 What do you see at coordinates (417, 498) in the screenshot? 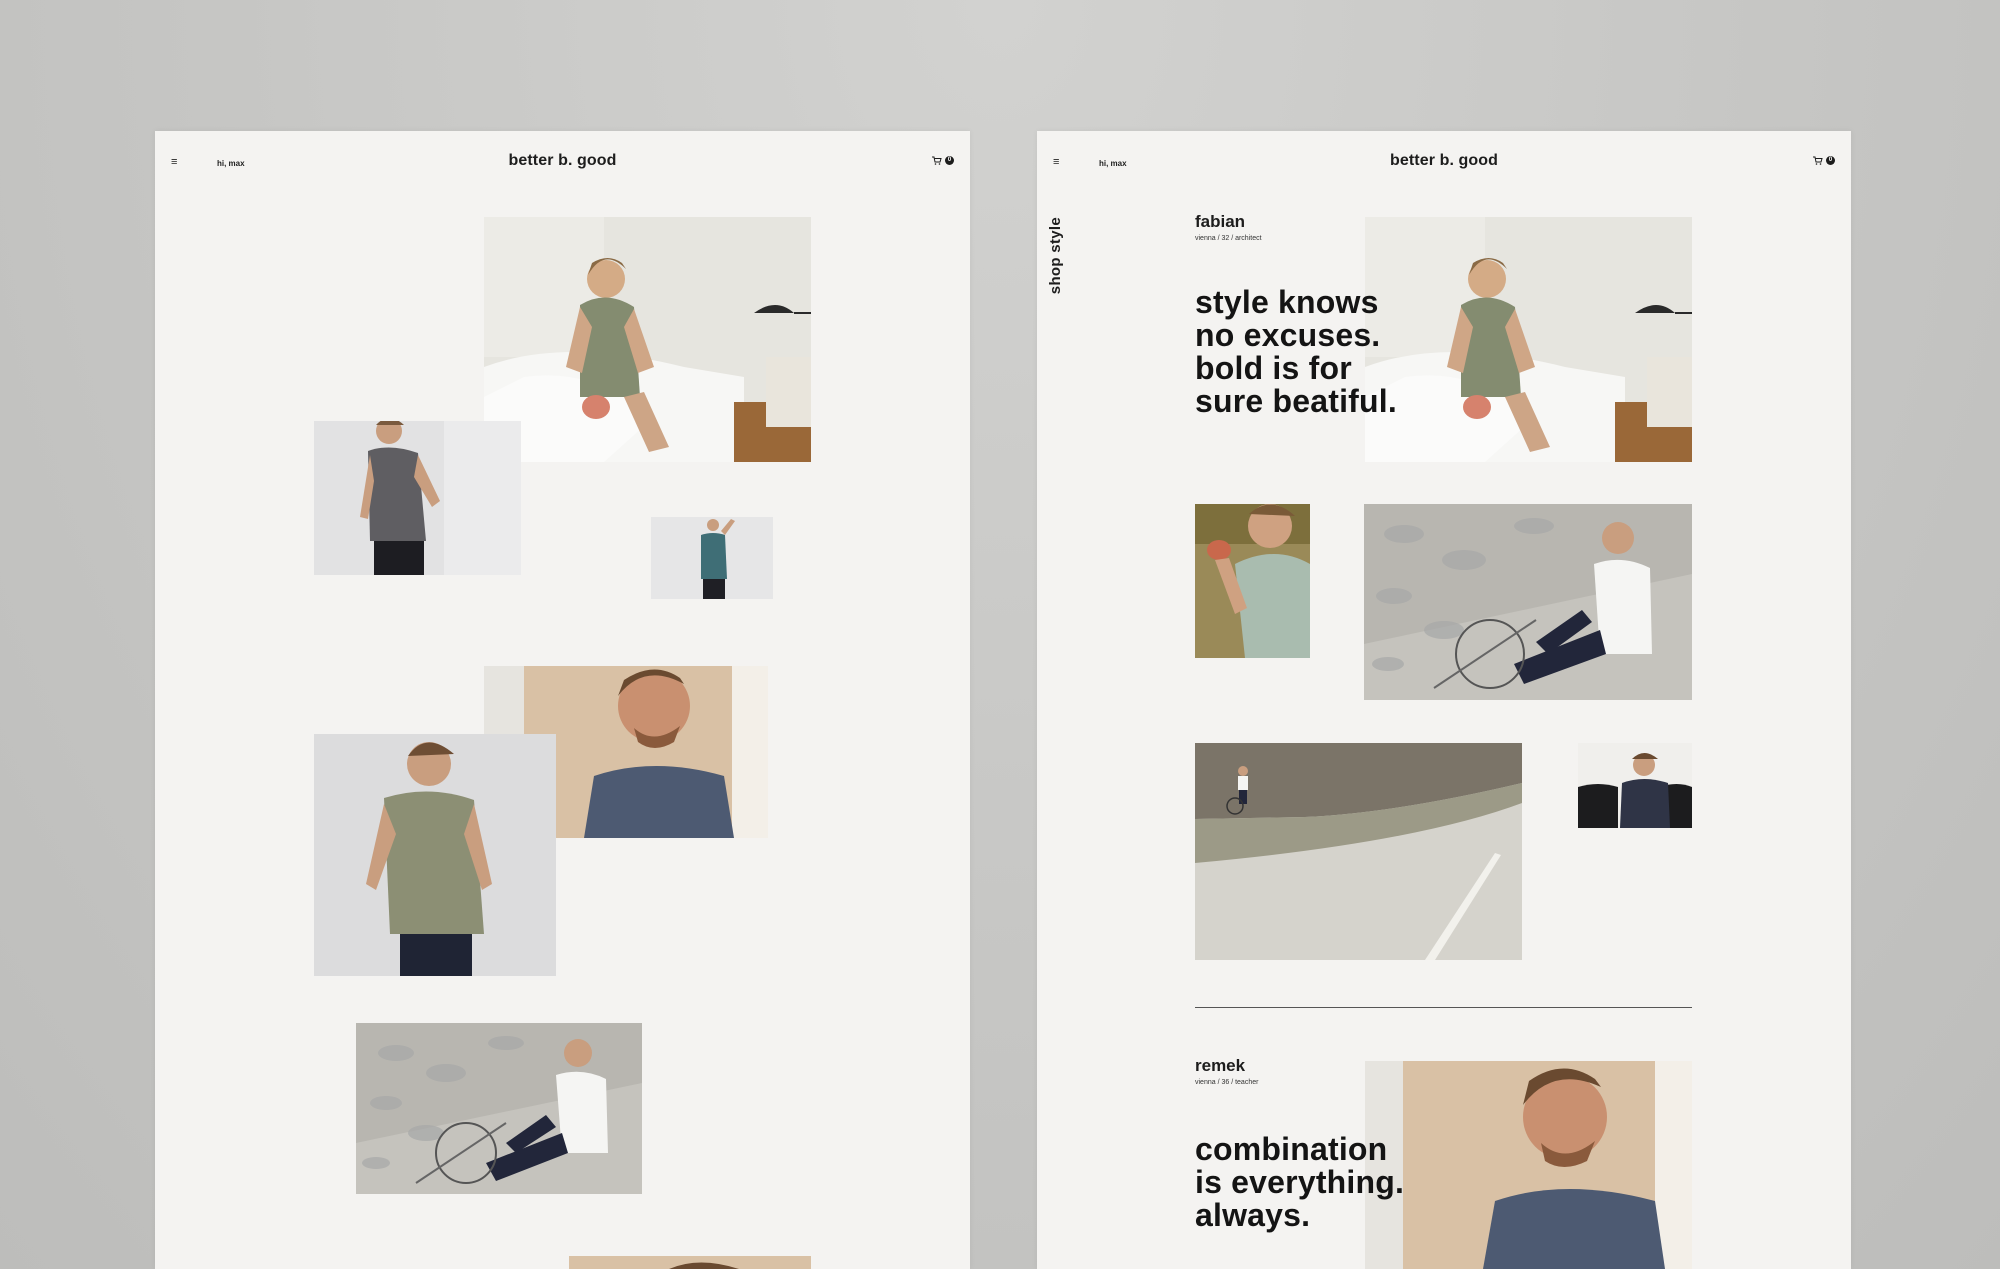
I see `photo-grey-tshirt` at bounding box center [417, 498].